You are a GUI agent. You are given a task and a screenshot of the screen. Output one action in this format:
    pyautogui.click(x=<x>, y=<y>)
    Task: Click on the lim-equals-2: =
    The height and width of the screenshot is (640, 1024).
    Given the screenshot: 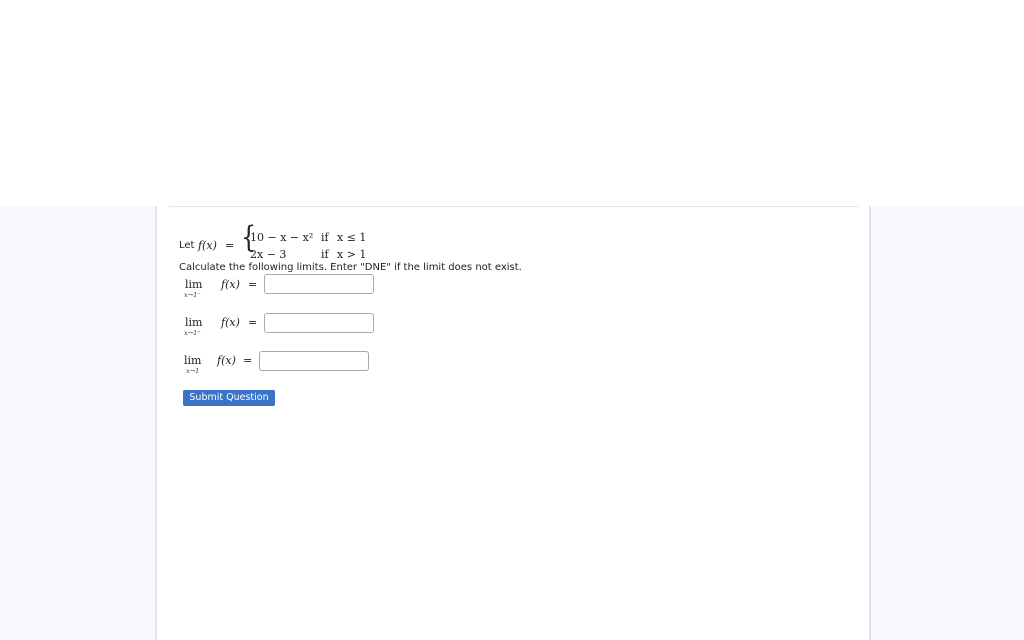 What is the action you would take?
    pyautogui.click(x=253, y=322)
    